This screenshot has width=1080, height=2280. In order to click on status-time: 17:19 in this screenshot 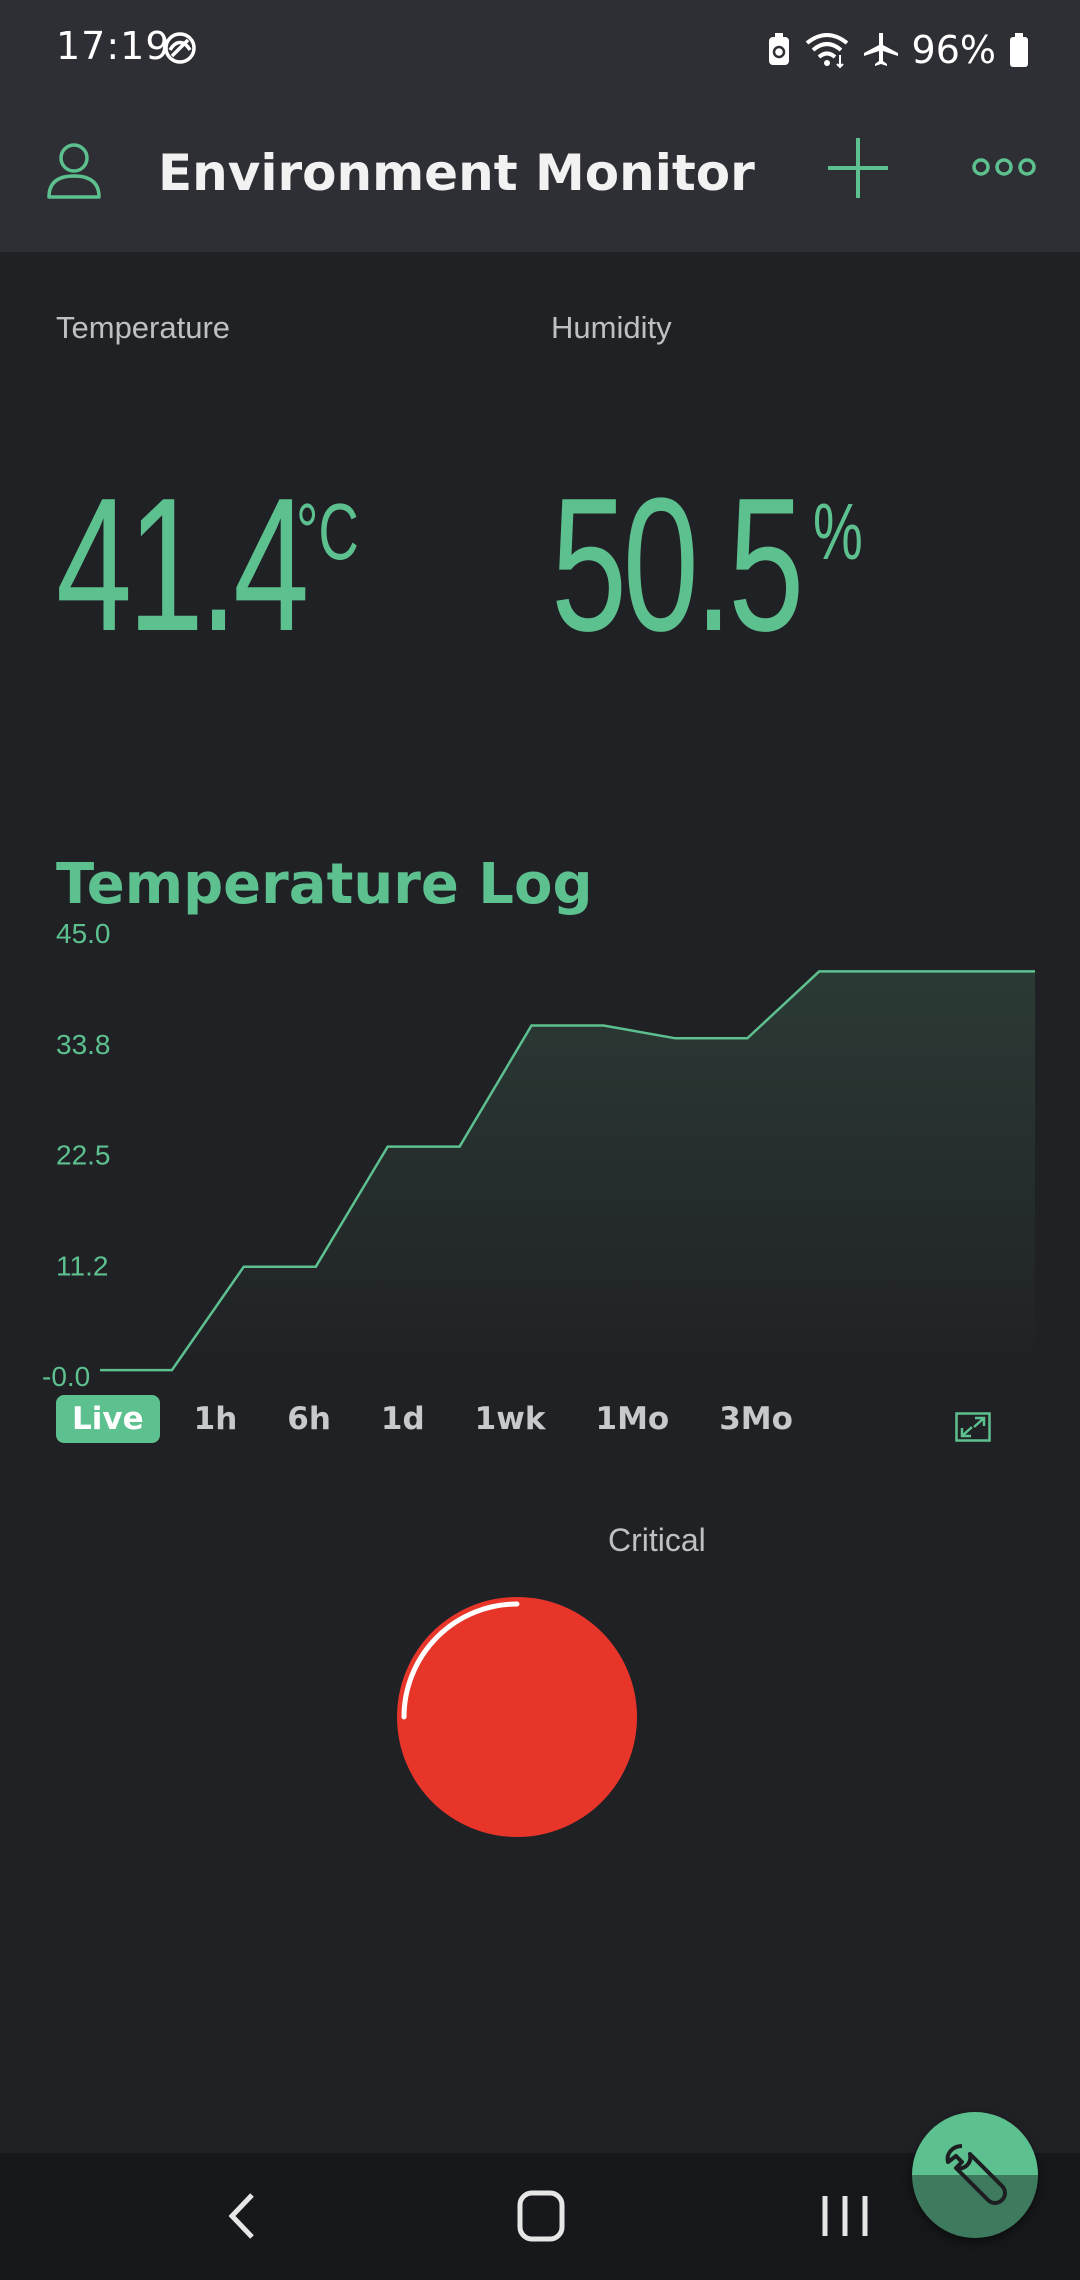, I will do `click(113, 46)`.